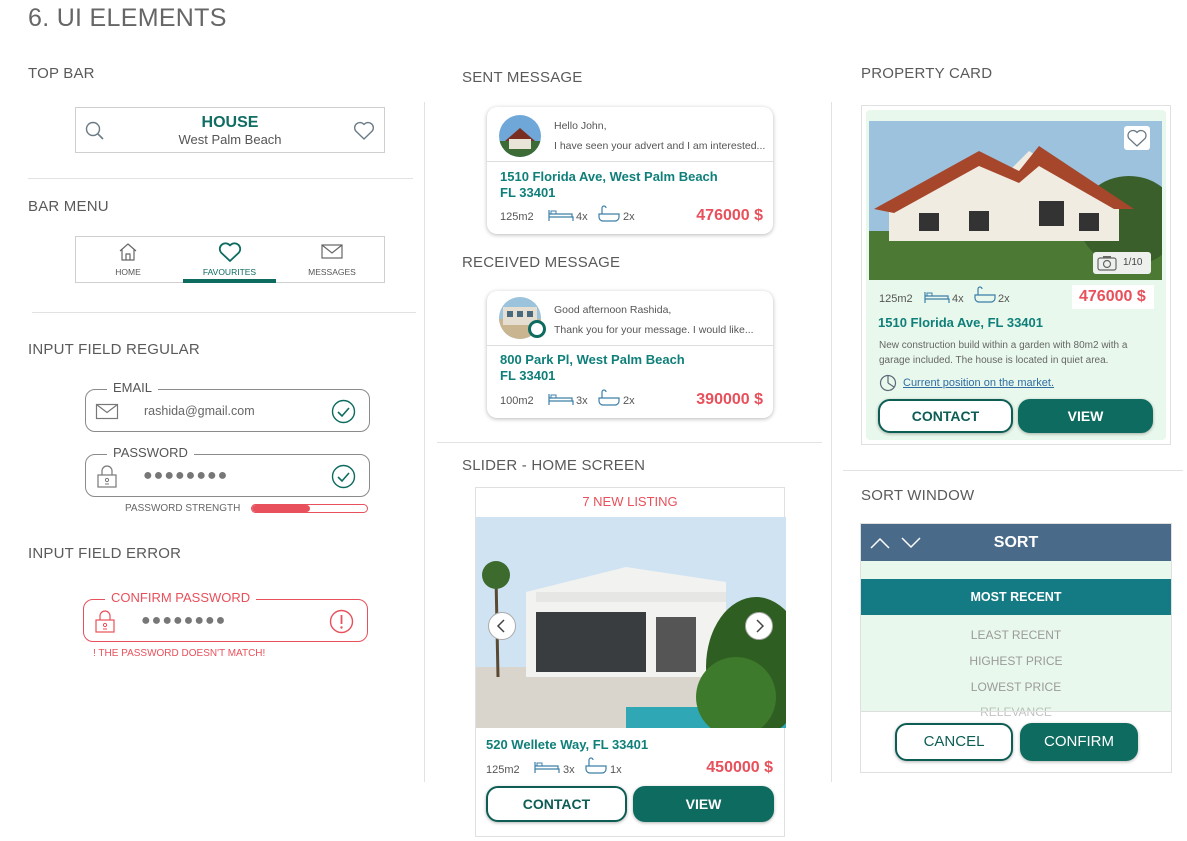 The height and width of the screenshot is (841, 1187). Describe the element at coordinates (128, 252) in the screenshot. I see `home-icon` at that location.